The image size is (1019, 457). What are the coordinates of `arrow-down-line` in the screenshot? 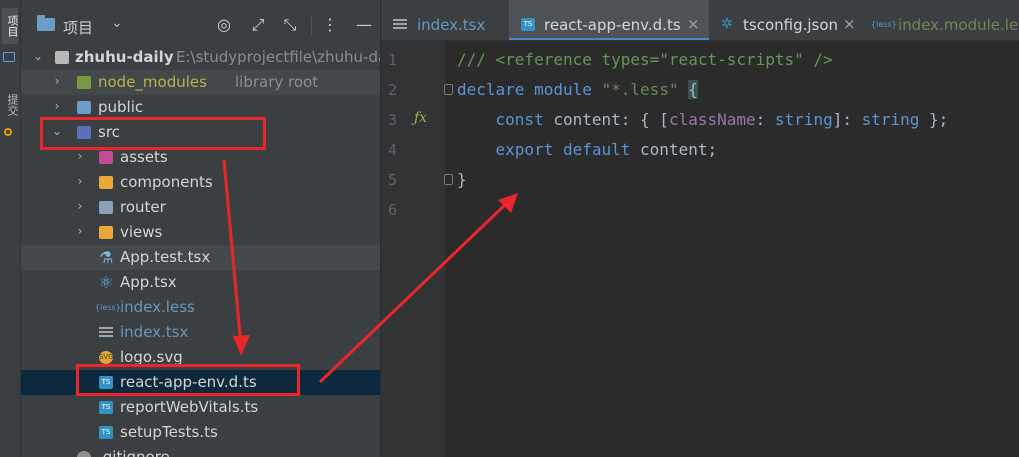 It's located at (232, 253).